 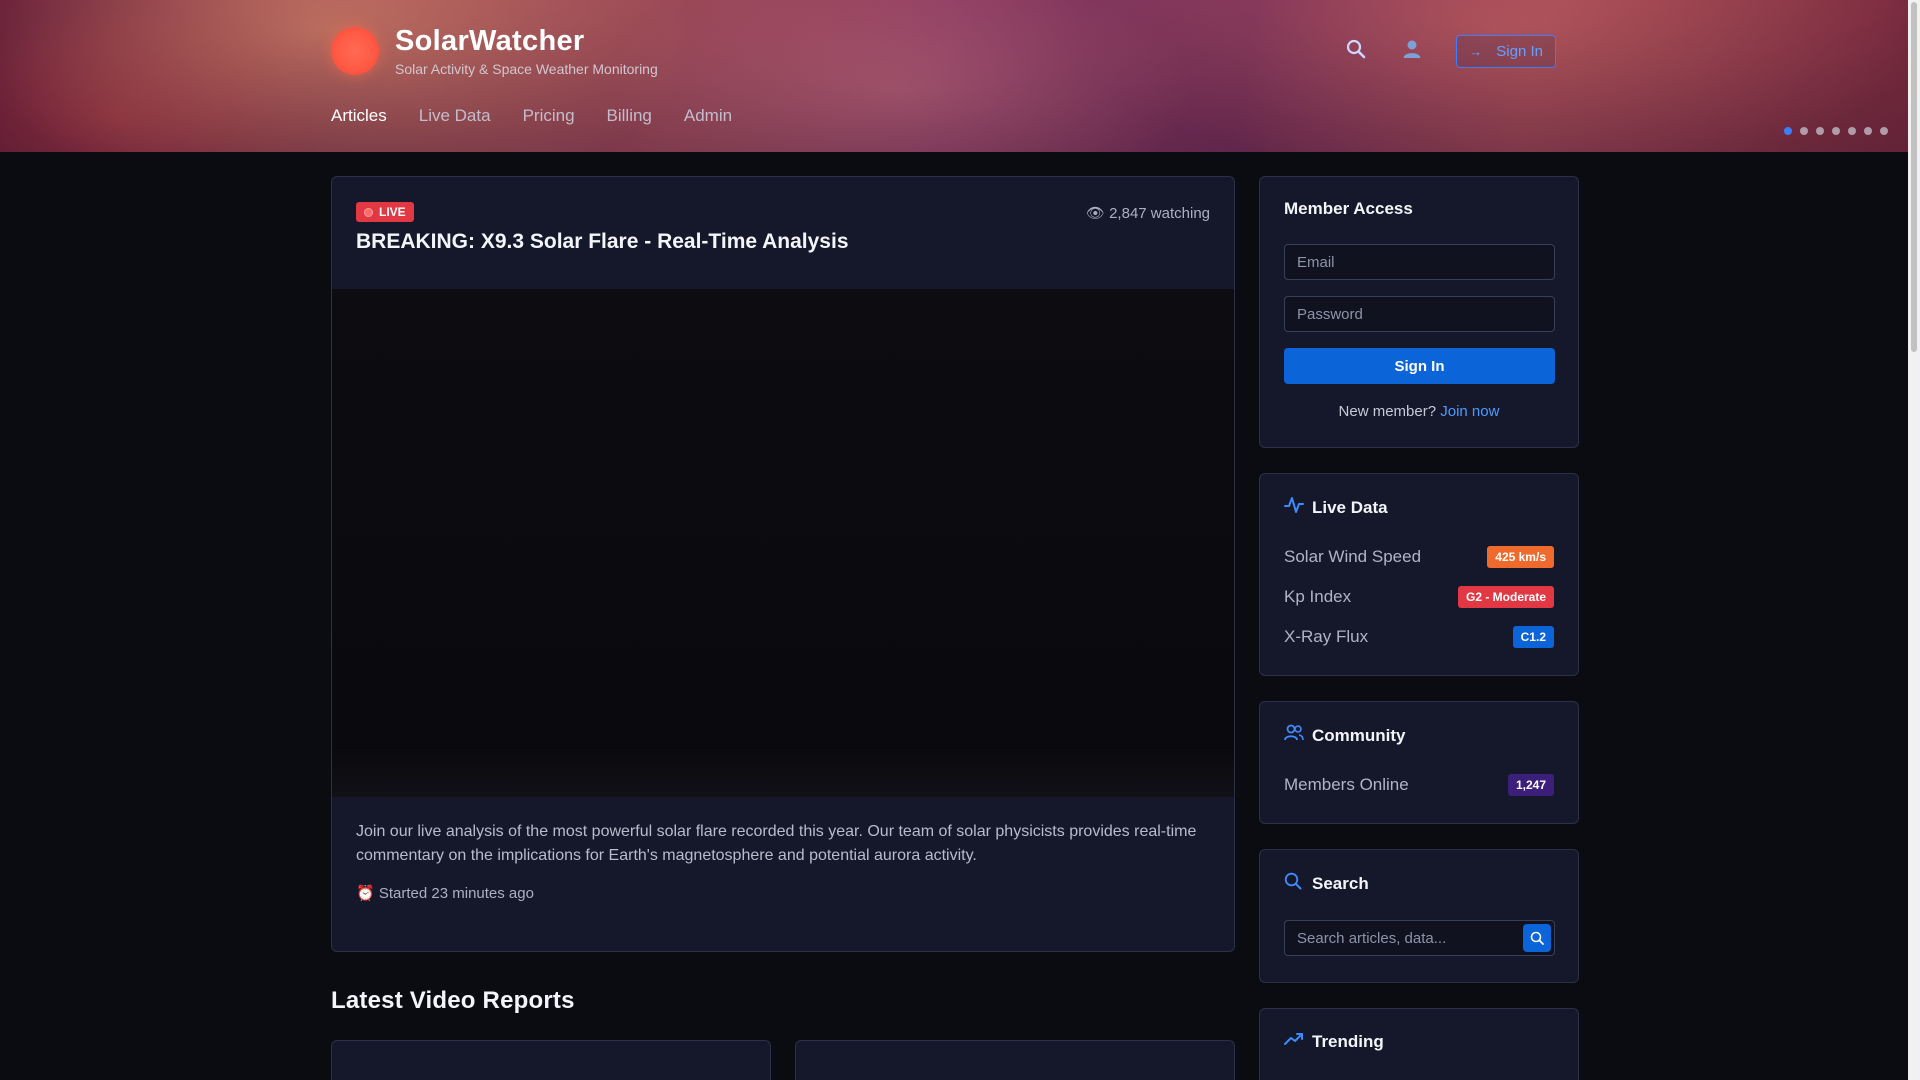 I want to click on join-now-link: Join now, so click(x=1469, y=411).